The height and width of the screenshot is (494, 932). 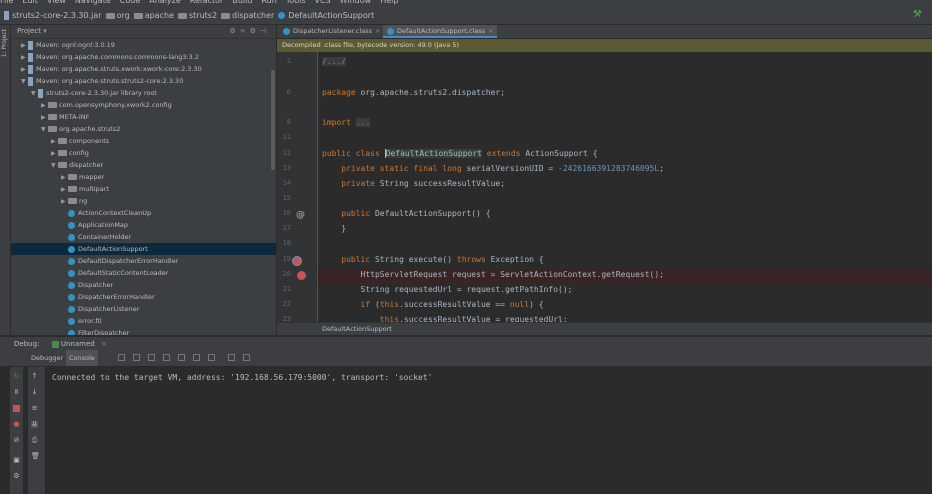 I want to click on menu-item-run: Run, so click(x=268, y=2).